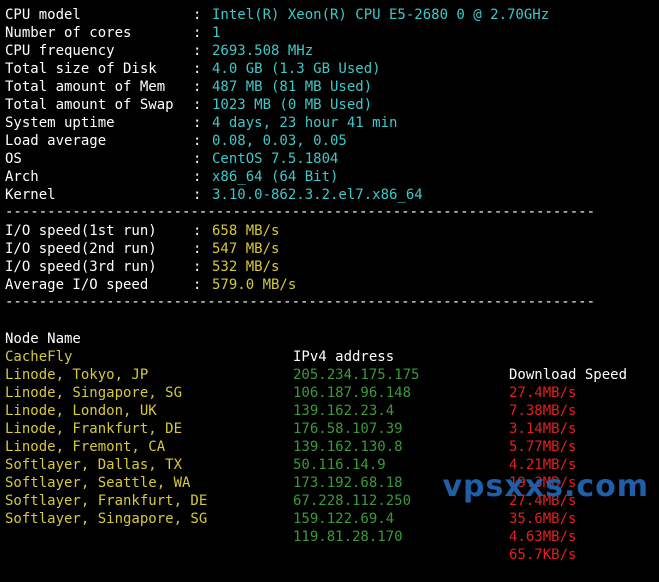  Describe the element at coordinates (254, 285) in the screenshot. I see `row-value: 579.0 MB/s` at that location.